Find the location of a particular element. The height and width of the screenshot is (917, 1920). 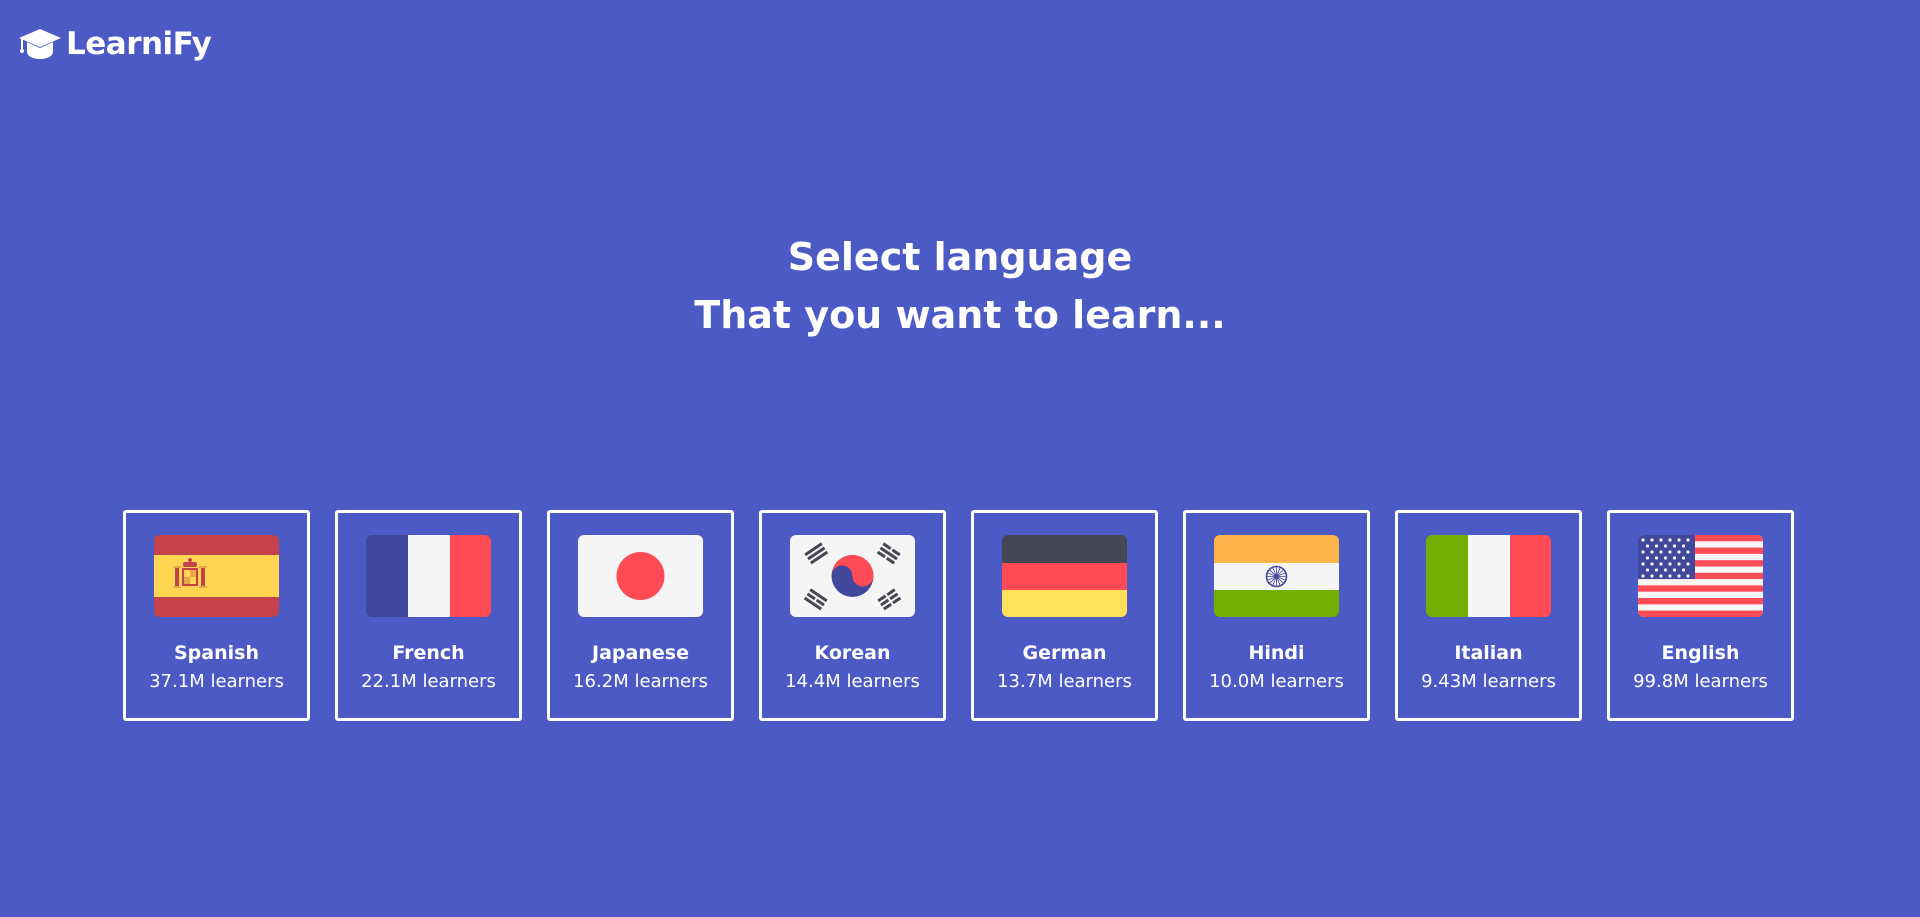

language-card-japanese: Japanese 16.2M learners is located at coordinates (640, 615).